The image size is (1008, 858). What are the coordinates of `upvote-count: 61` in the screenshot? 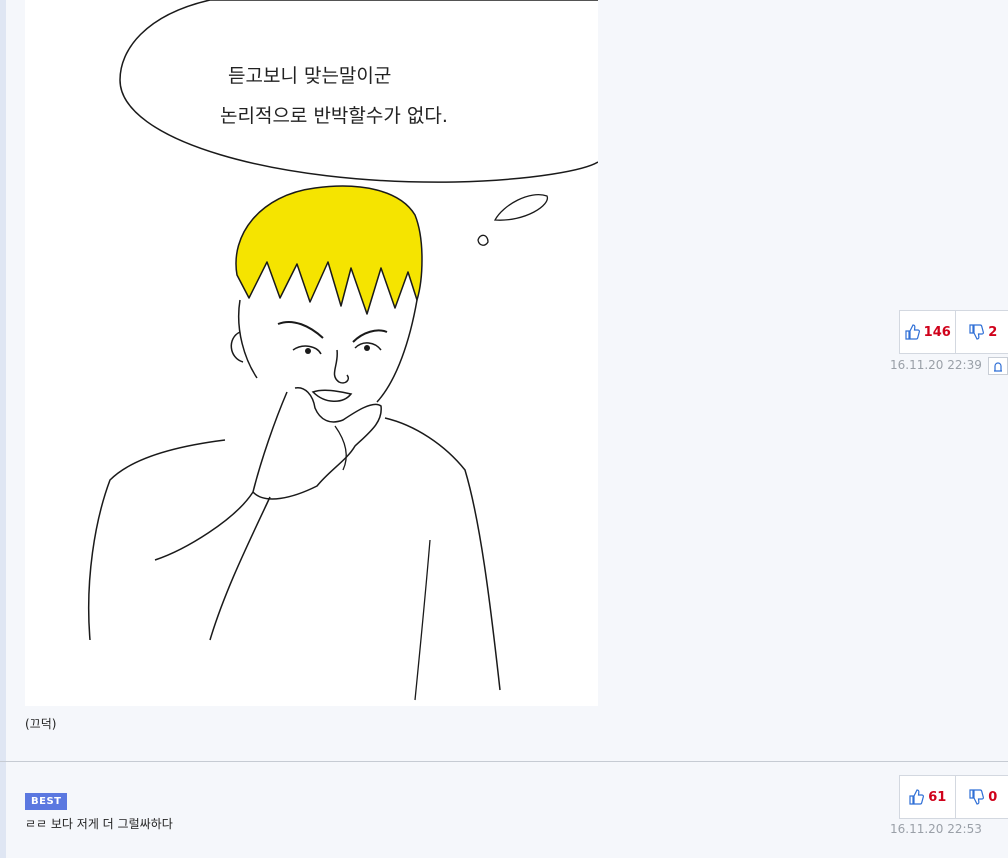 It's located at (937, 797).